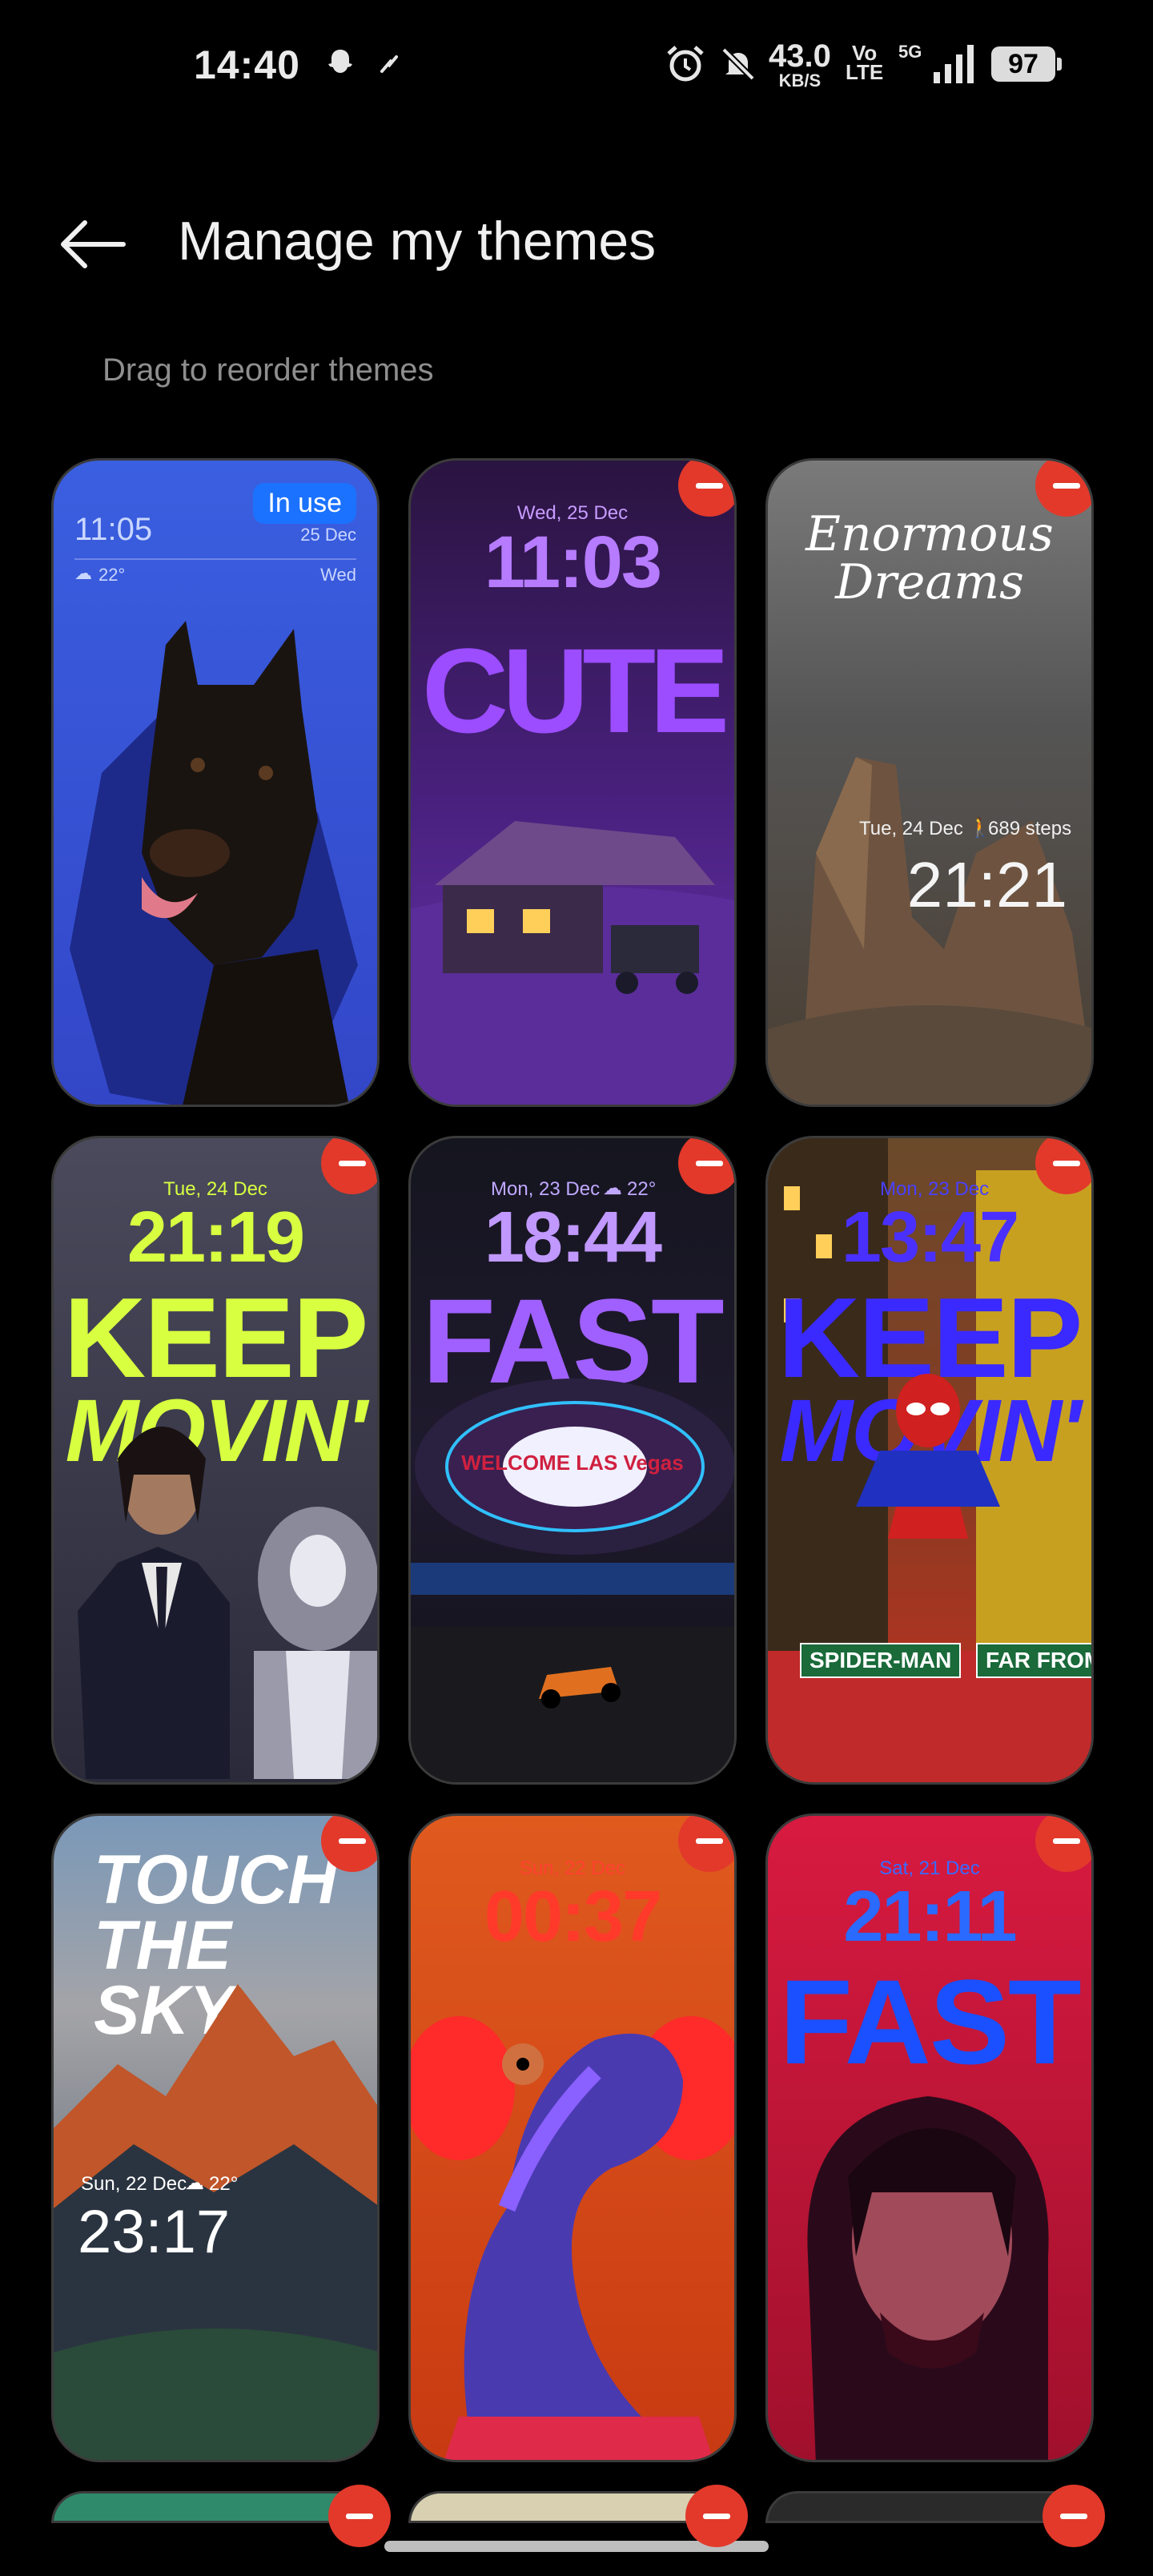 This screenshot has height=2576, width=1153. Describe the element at coordinates (928, 1456) in the screenshot. I see `spider-man-illustration` at that location.